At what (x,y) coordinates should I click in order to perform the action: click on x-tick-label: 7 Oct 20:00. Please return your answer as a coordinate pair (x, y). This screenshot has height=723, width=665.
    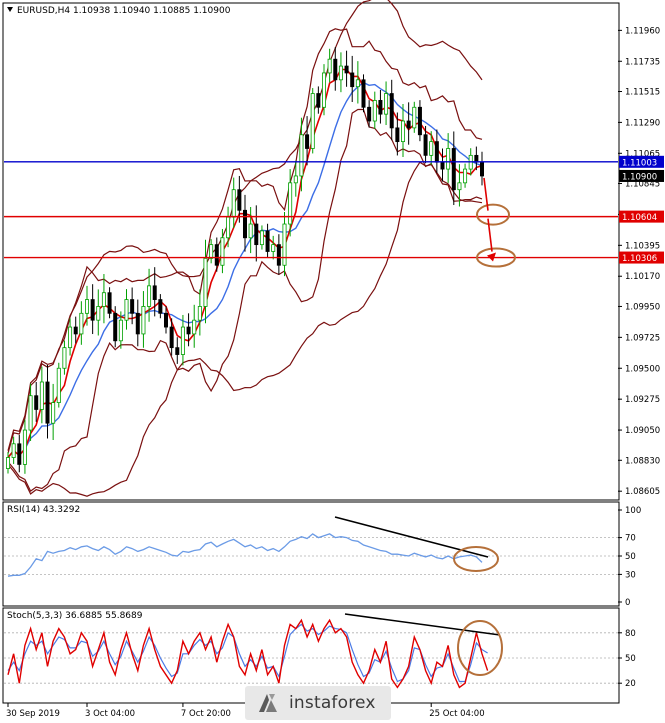
    Looking at the image, I should click on (206, 714).